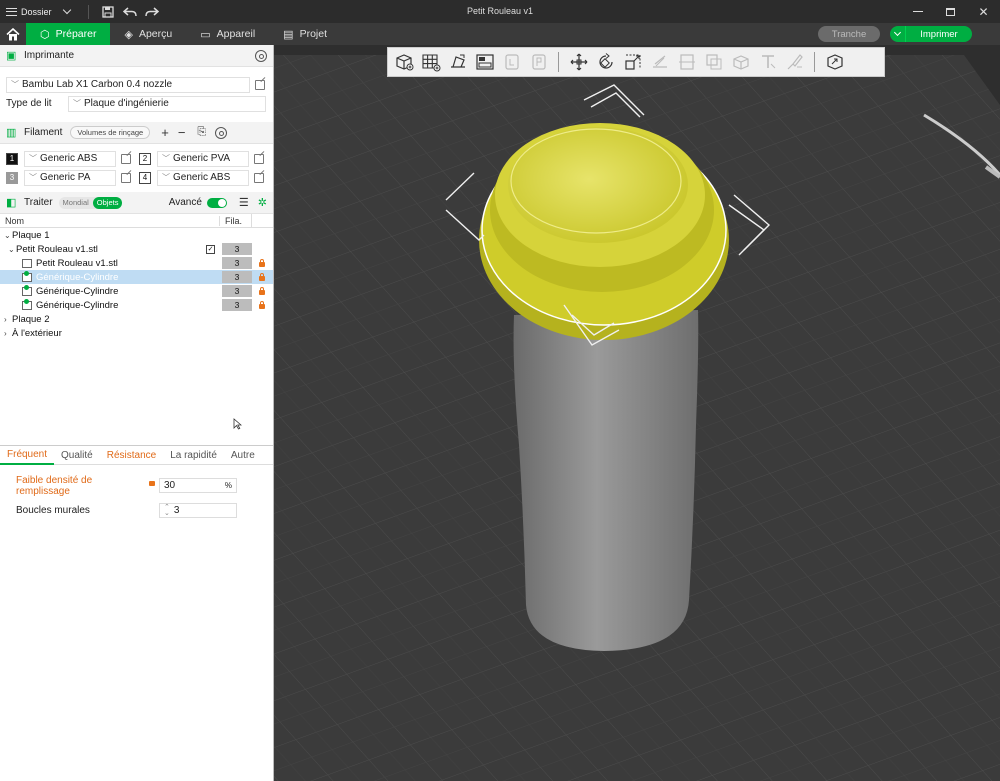 Image resolution: width=1000 pixels, height=781 pixels. I want to click on support-icon, so click(740, 62).